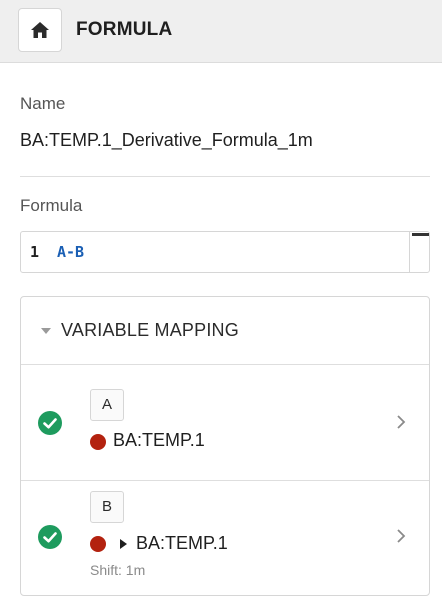 The image size is (442, 604). I want to click on name-value: BA:TEMP.1_Derivative_Formula_1m, so click(166, 140).